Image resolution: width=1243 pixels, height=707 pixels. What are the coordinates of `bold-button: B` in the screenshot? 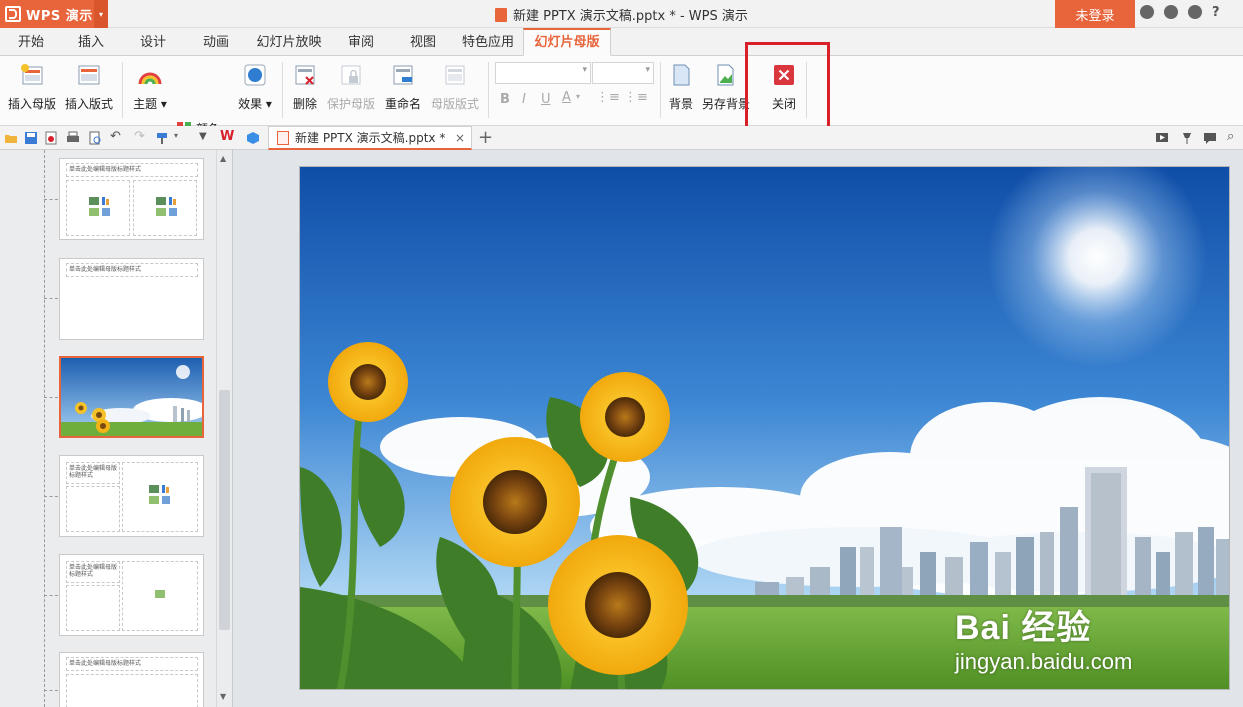 It's located at (505, 99).